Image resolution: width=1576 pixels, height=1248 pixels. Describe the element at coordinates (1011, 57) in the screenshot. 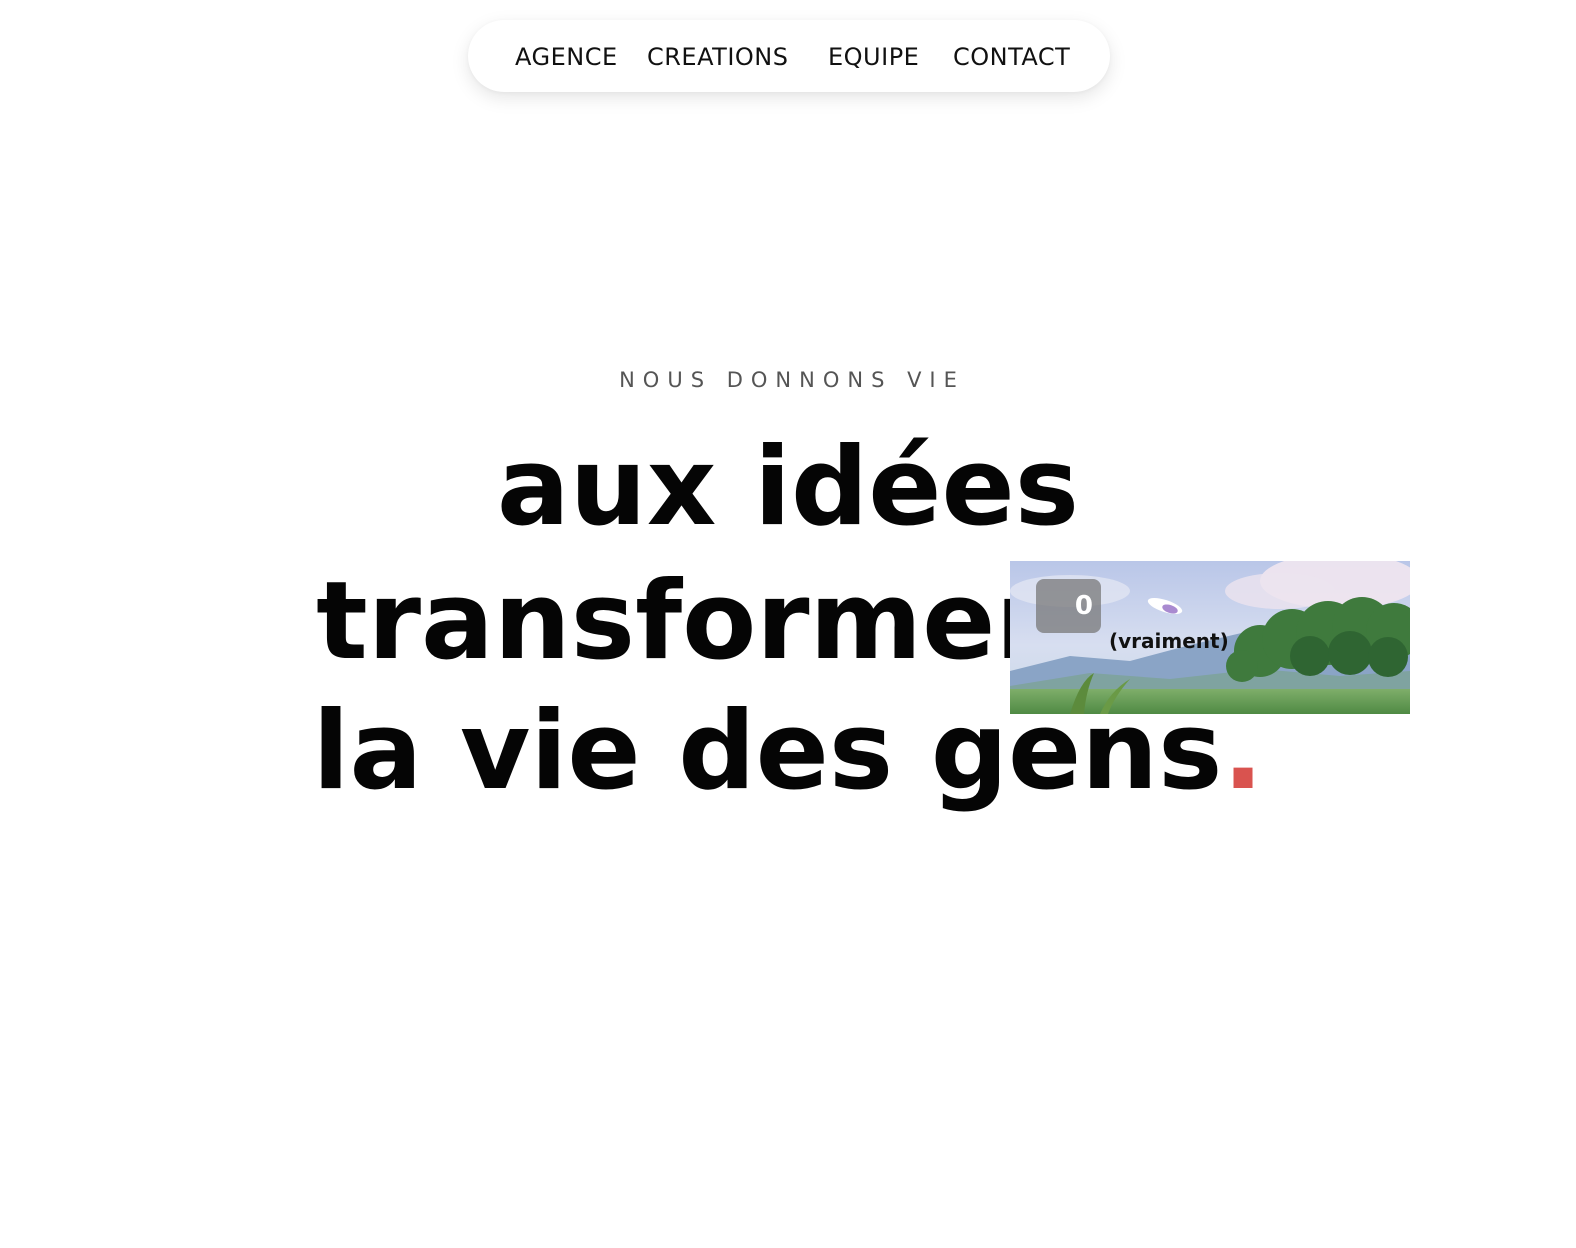

I see `nav-link-contact: CONTACT` at that location.